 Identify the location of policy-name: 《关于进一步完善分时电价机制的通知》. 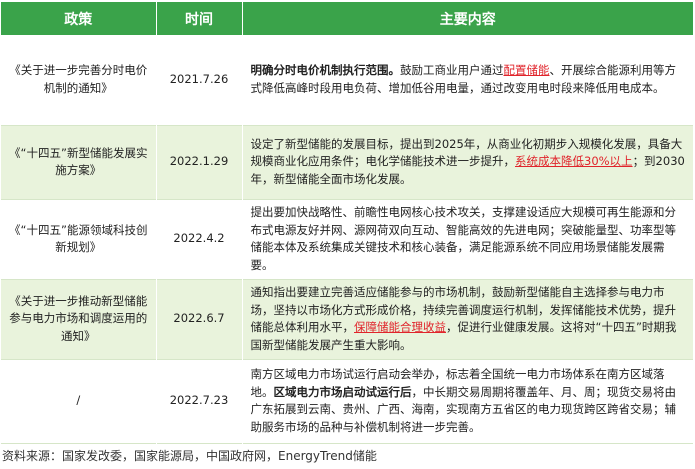
(79, 80).